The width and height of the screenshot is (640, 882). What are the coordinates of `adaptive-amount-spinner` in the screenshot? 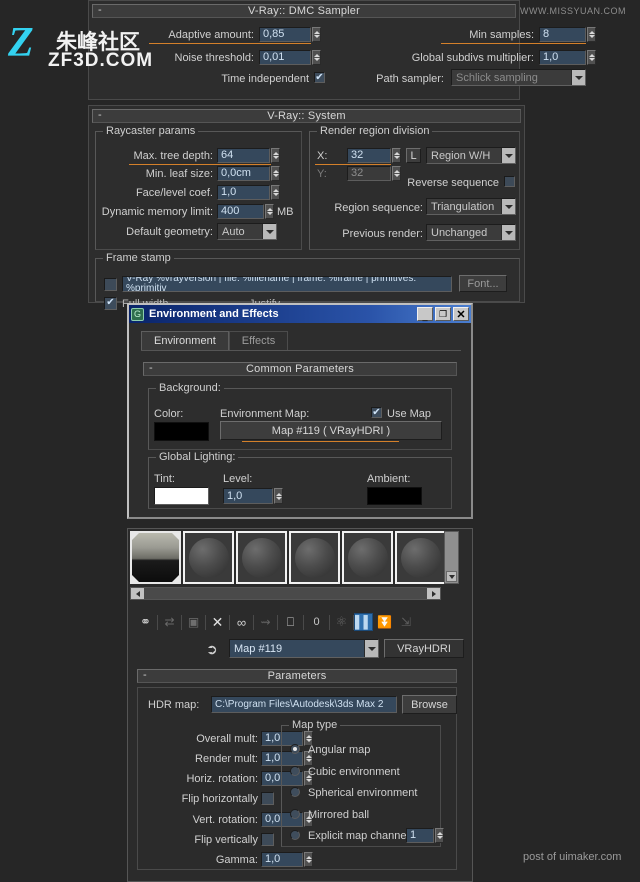 It's located at (316, 34).